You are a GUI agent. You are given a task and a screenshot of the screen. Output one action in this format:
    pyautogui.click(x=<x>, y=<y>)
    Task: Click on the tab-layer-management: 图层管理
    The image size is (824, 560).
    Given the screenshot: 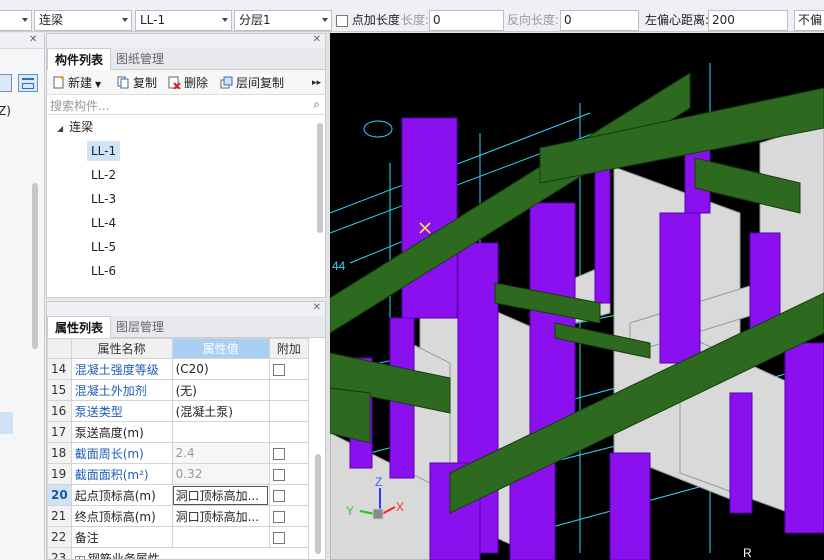 What is the action you would take?
    pyautogui.click(x=140, y=327)
    